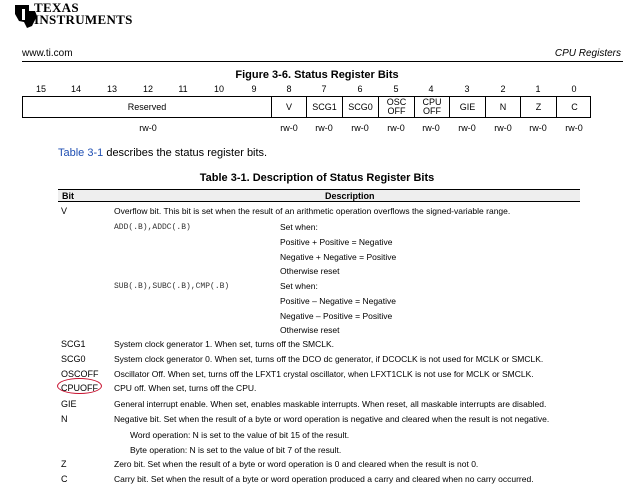 This screenshot has height=490, width=634. I want to click on register-field: N, so click(503, 107).